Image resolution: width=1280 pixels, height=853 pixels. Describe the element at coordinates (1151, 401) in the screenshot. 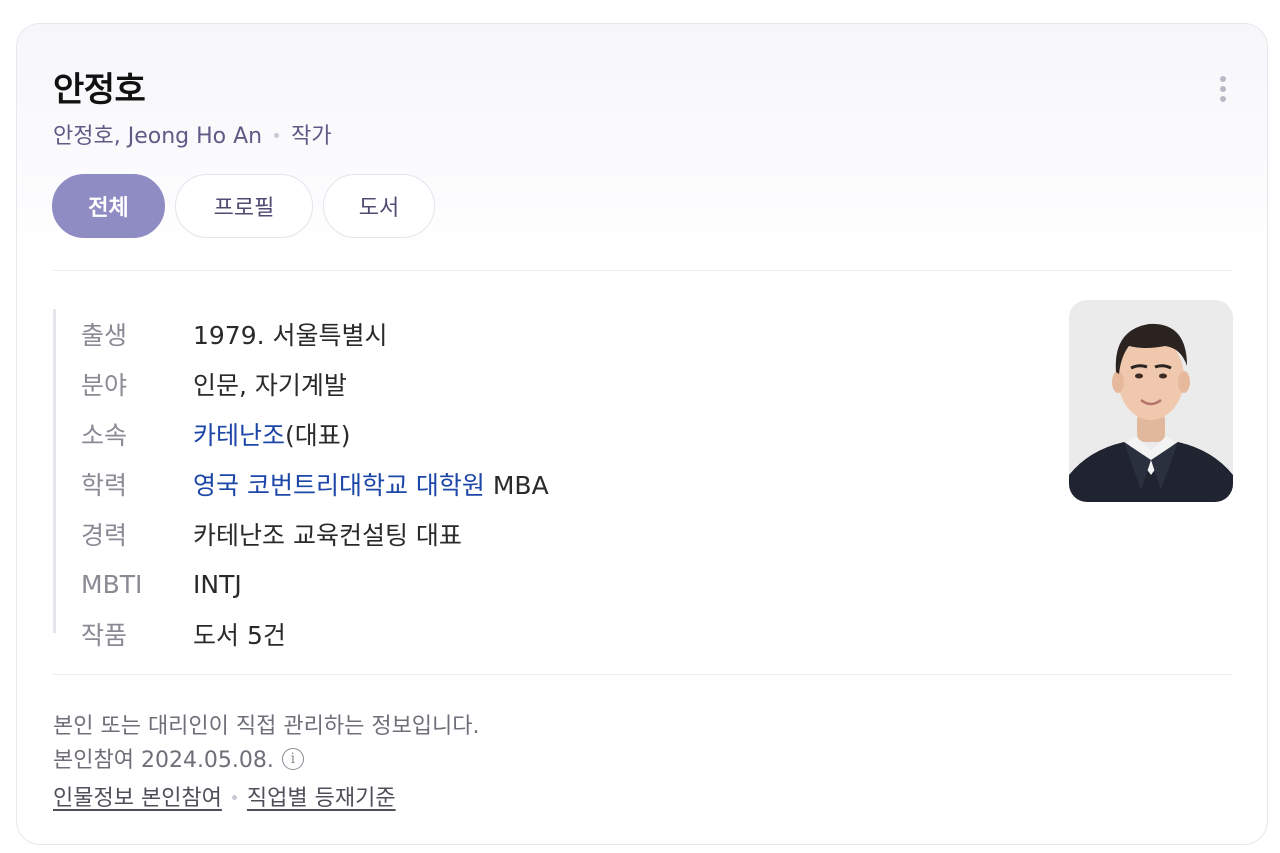

I see `profile-photo` at that location.